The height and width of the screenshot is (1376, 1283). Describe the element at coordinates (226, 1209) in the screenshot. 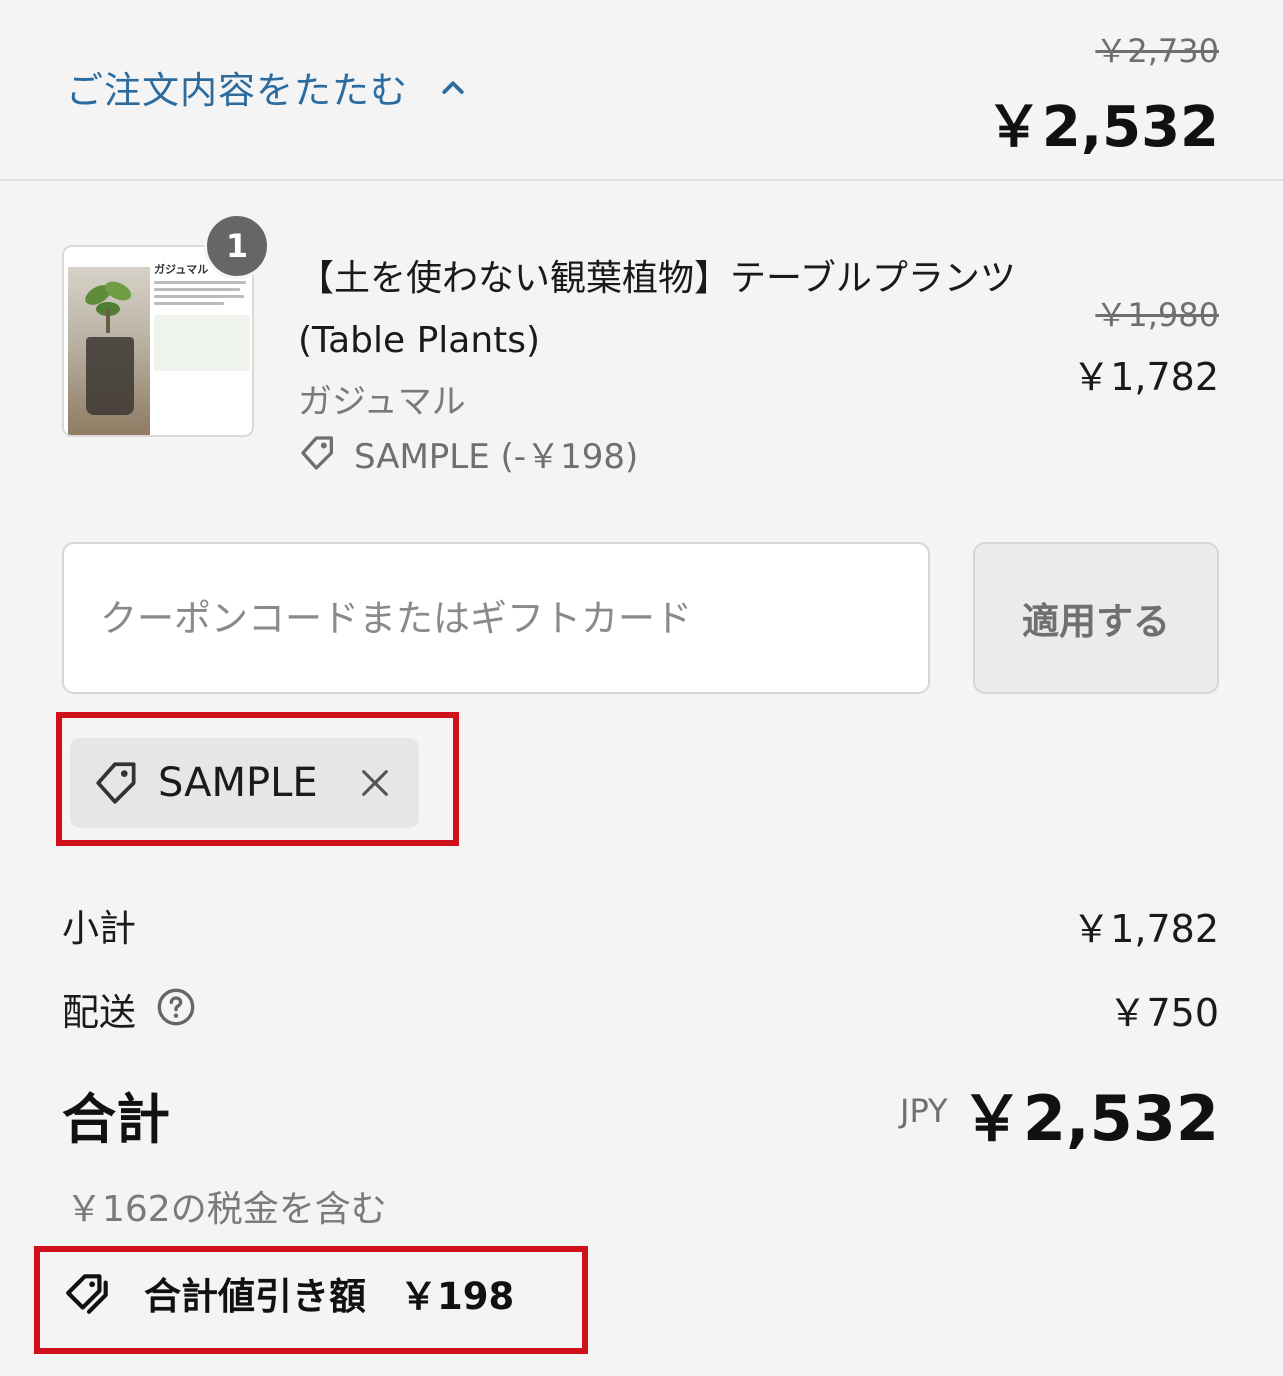

I see `tax-note: ￥162の税金を含む` at that location.